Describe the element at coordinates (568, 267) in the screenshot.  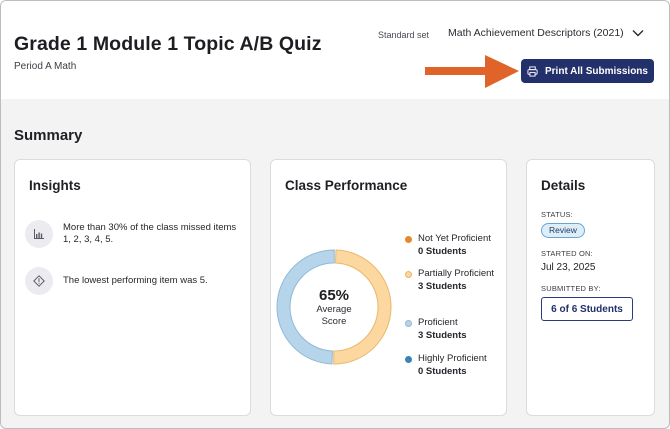
I see `started-on-value: Jul 23, 2025` at that location.